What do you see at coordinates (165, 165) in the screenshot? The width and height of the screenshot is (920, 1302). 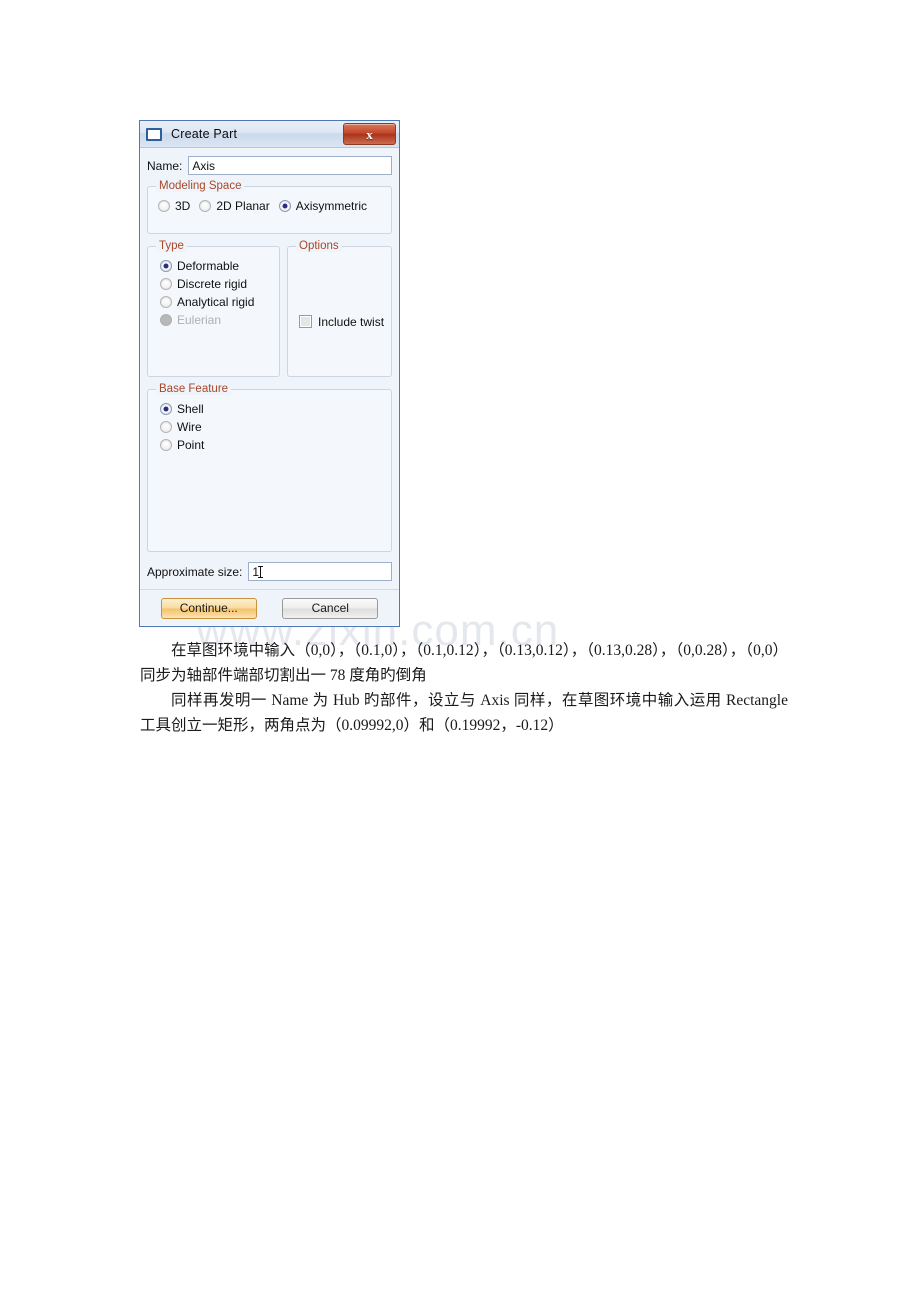 I see `name-label: Name:` at bounding box center [165, 165].